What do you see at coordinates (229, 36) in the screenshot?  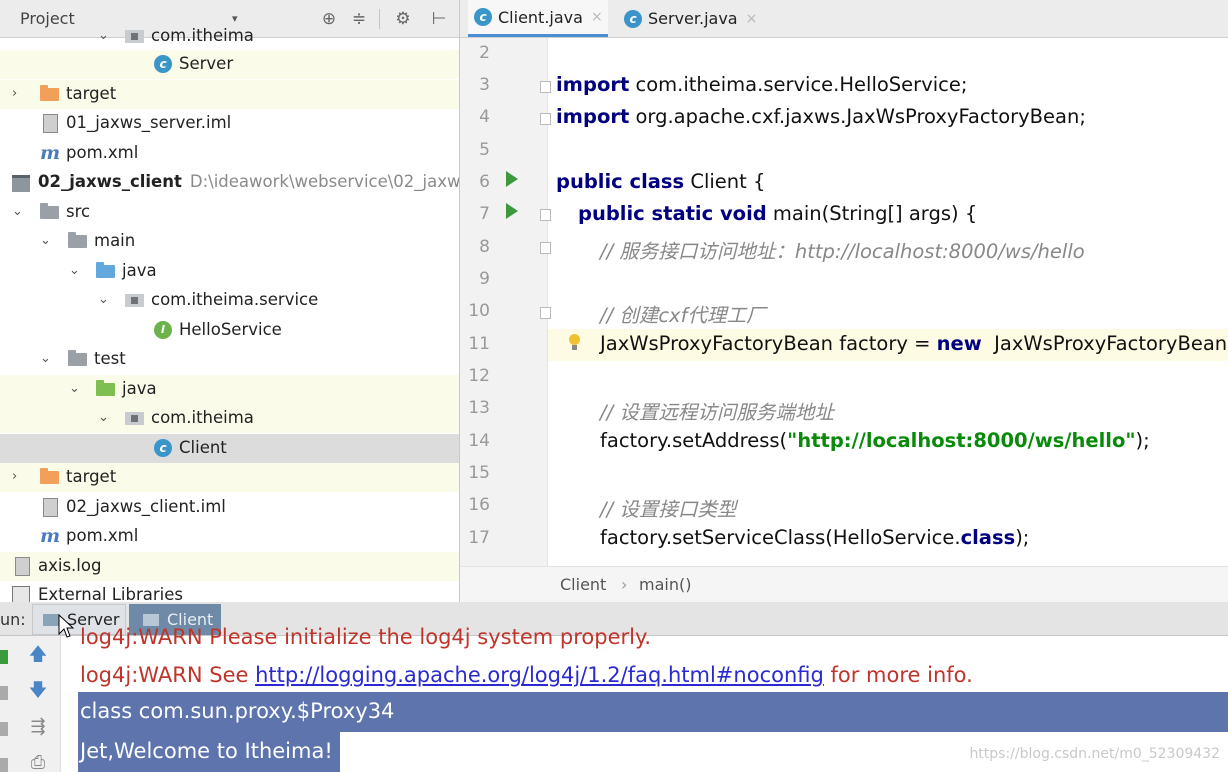 I see `tree-item-com-itheima-top: ⌄ com.itheima` at bounding box center [229, 36].